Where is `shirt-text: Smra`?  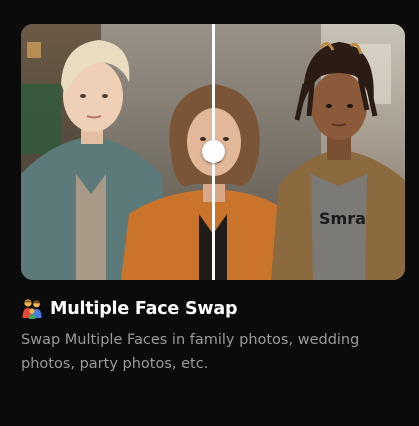
shirt-text: Smra is located at coordinates (342, 218).